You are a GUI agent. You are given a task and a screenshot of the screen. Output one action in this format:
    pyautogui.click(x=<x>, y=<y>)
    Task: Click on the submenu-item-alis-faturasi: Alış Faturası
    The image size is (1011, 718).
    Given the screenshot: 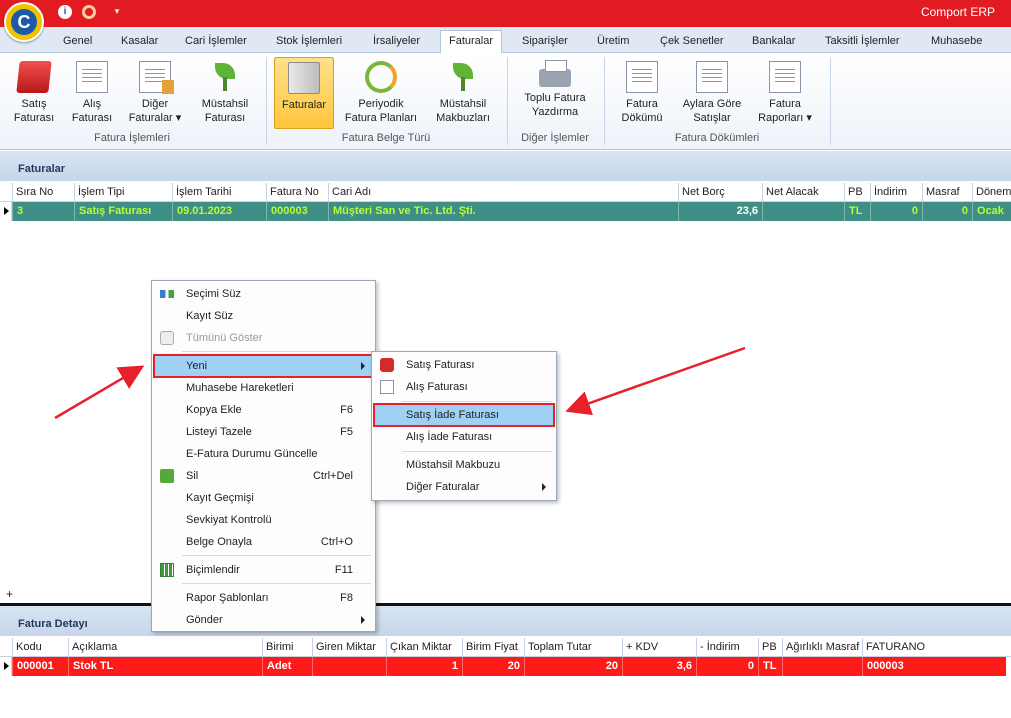 What is the action you would take?
    pyautogui.click(x=464, y=387)
    